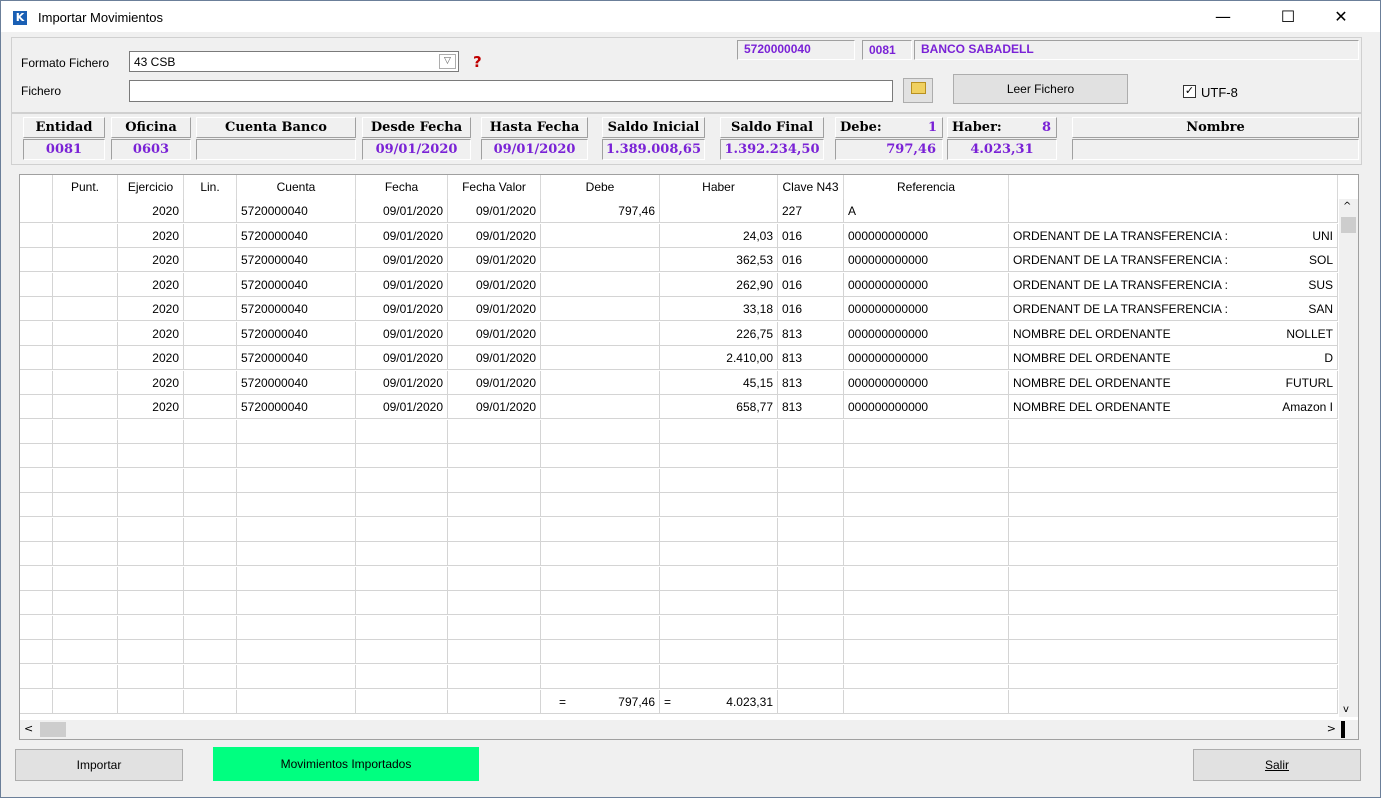 The width and height of the screenshot is (1381, 798). I want to click on vertical-scroll-thumb, so click(1348, 225).